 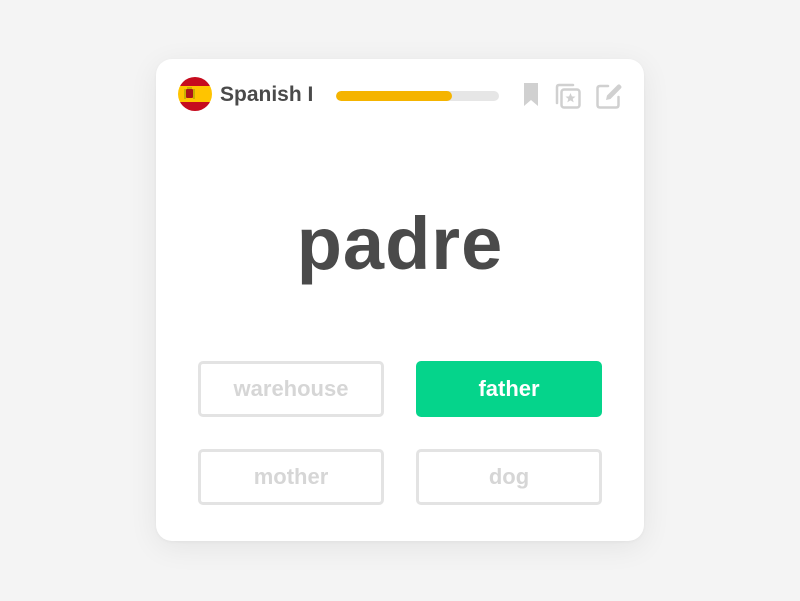 What do you see at coordinates (509, 389) in the screenshot?
I see `answer-option-father: father` at bounding box center [509, 389].